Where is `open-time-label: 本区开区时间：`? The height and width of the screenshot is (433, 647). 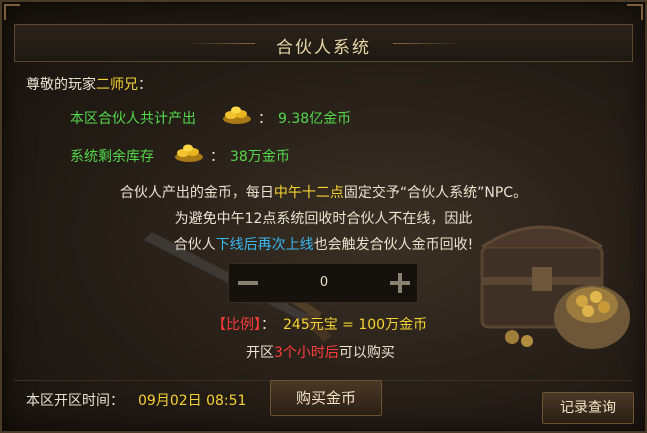
open-time-label: 本区开区时间： is located at coordinates (75, 401).